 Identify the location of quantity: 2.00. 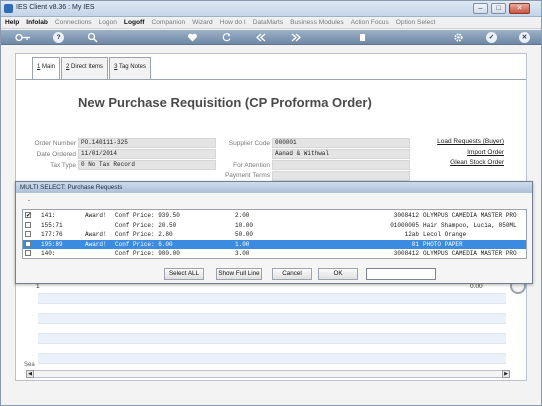
(242, 215).